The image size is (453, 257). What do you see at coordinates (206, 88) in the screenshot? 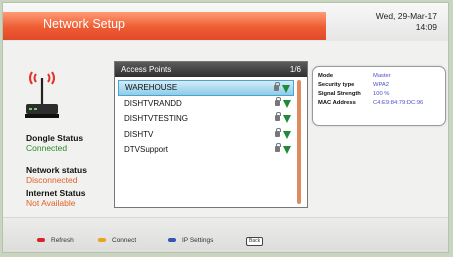
I see `access-point-item: WAREHOUSE` at bounding box center [206, 88].